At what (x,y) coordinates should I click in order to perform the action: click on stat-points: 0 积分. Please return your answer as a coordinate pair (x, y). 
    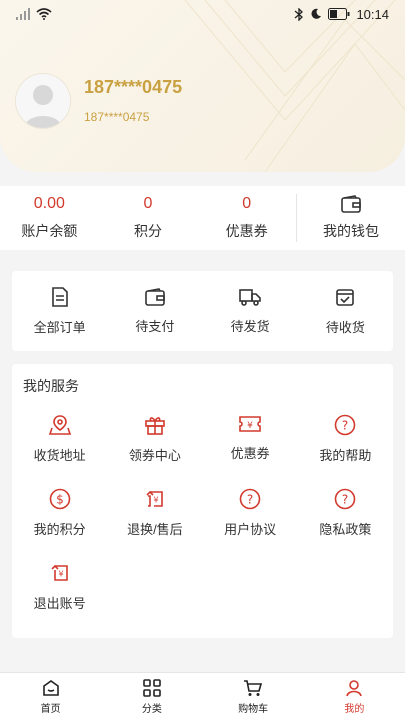
    Looking at the image, I should click on (148, 218).